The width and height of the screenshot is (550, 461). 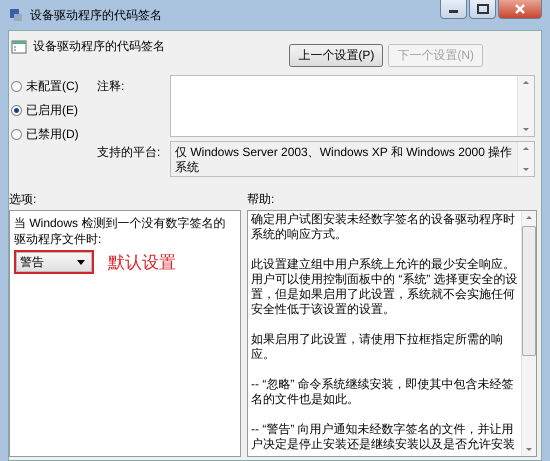 I want to click on options-label: 选项:, so click(x=23, y=199).